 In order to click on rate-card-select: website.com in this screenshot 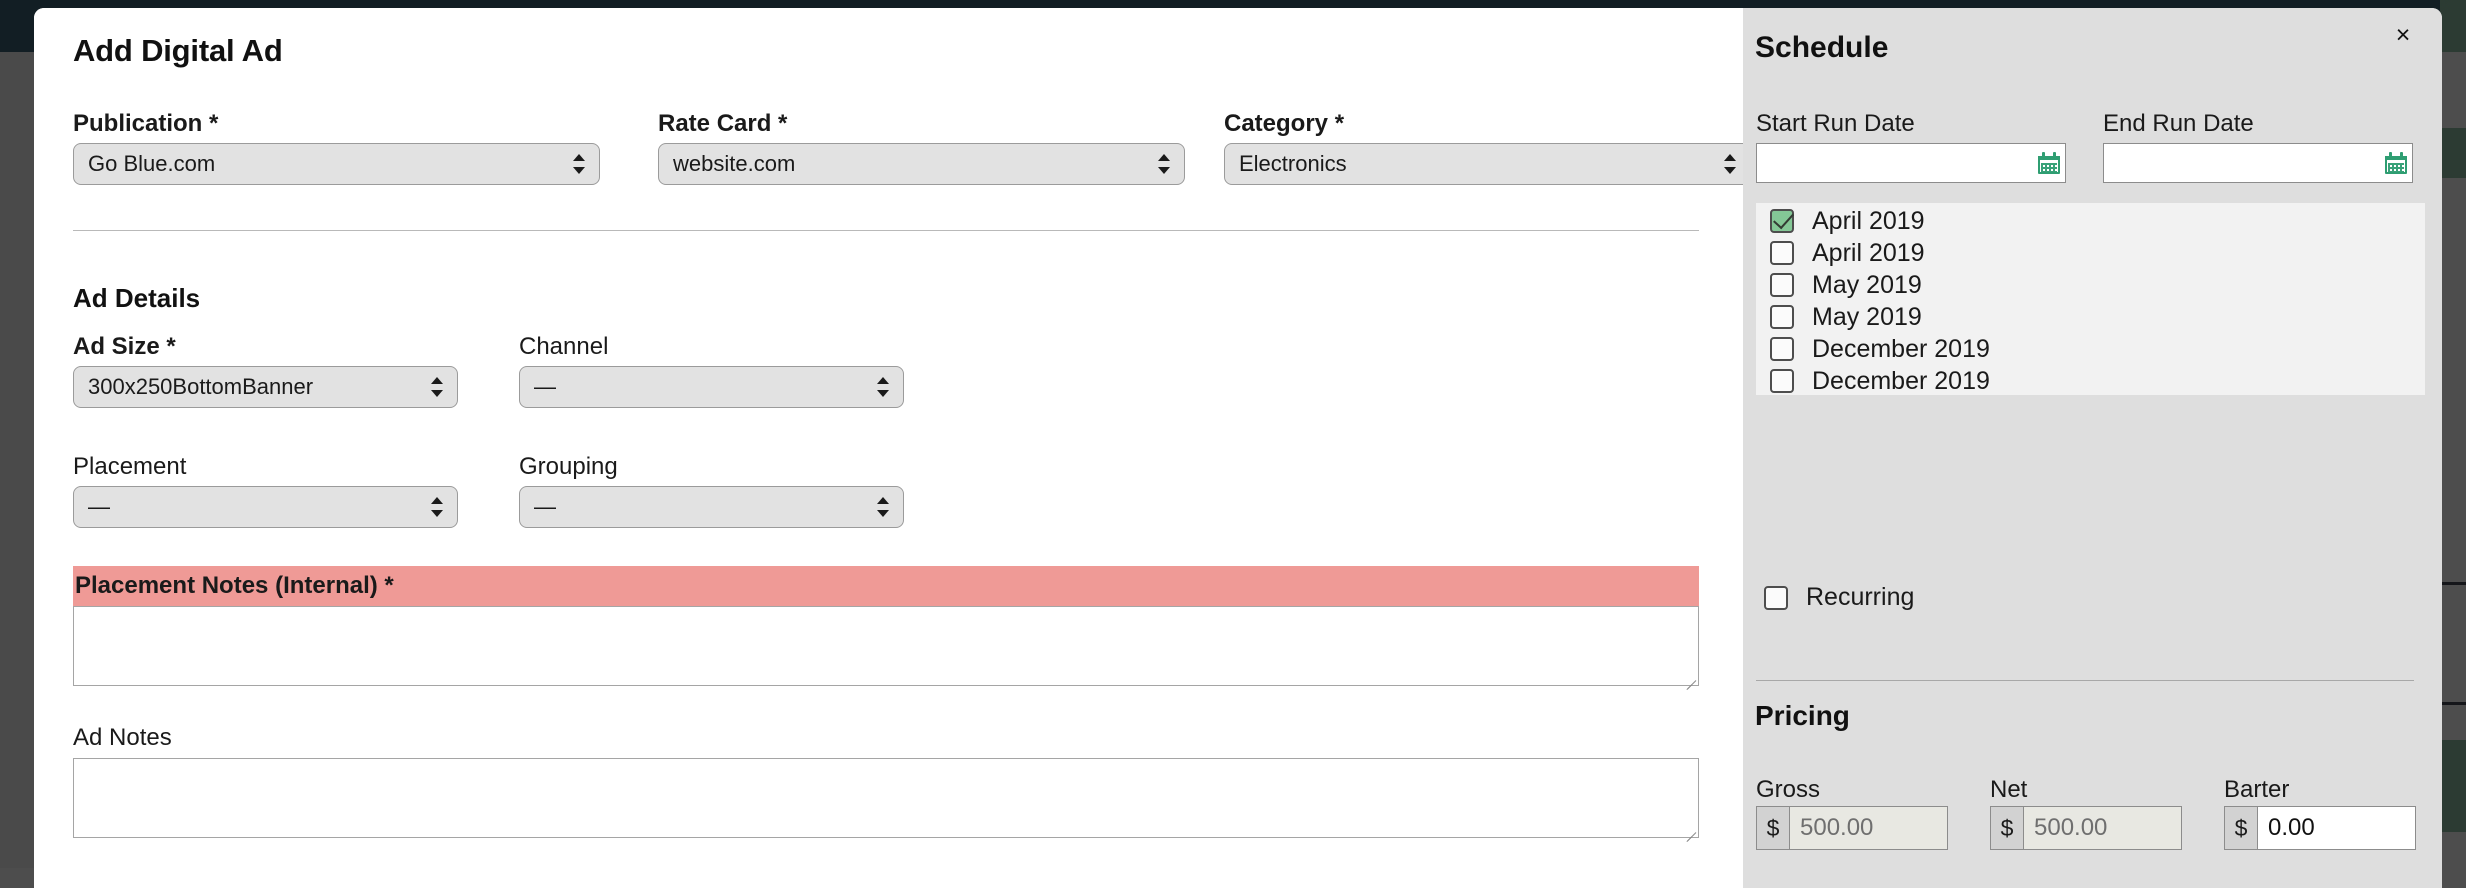, I will do `click(921, 164)`.